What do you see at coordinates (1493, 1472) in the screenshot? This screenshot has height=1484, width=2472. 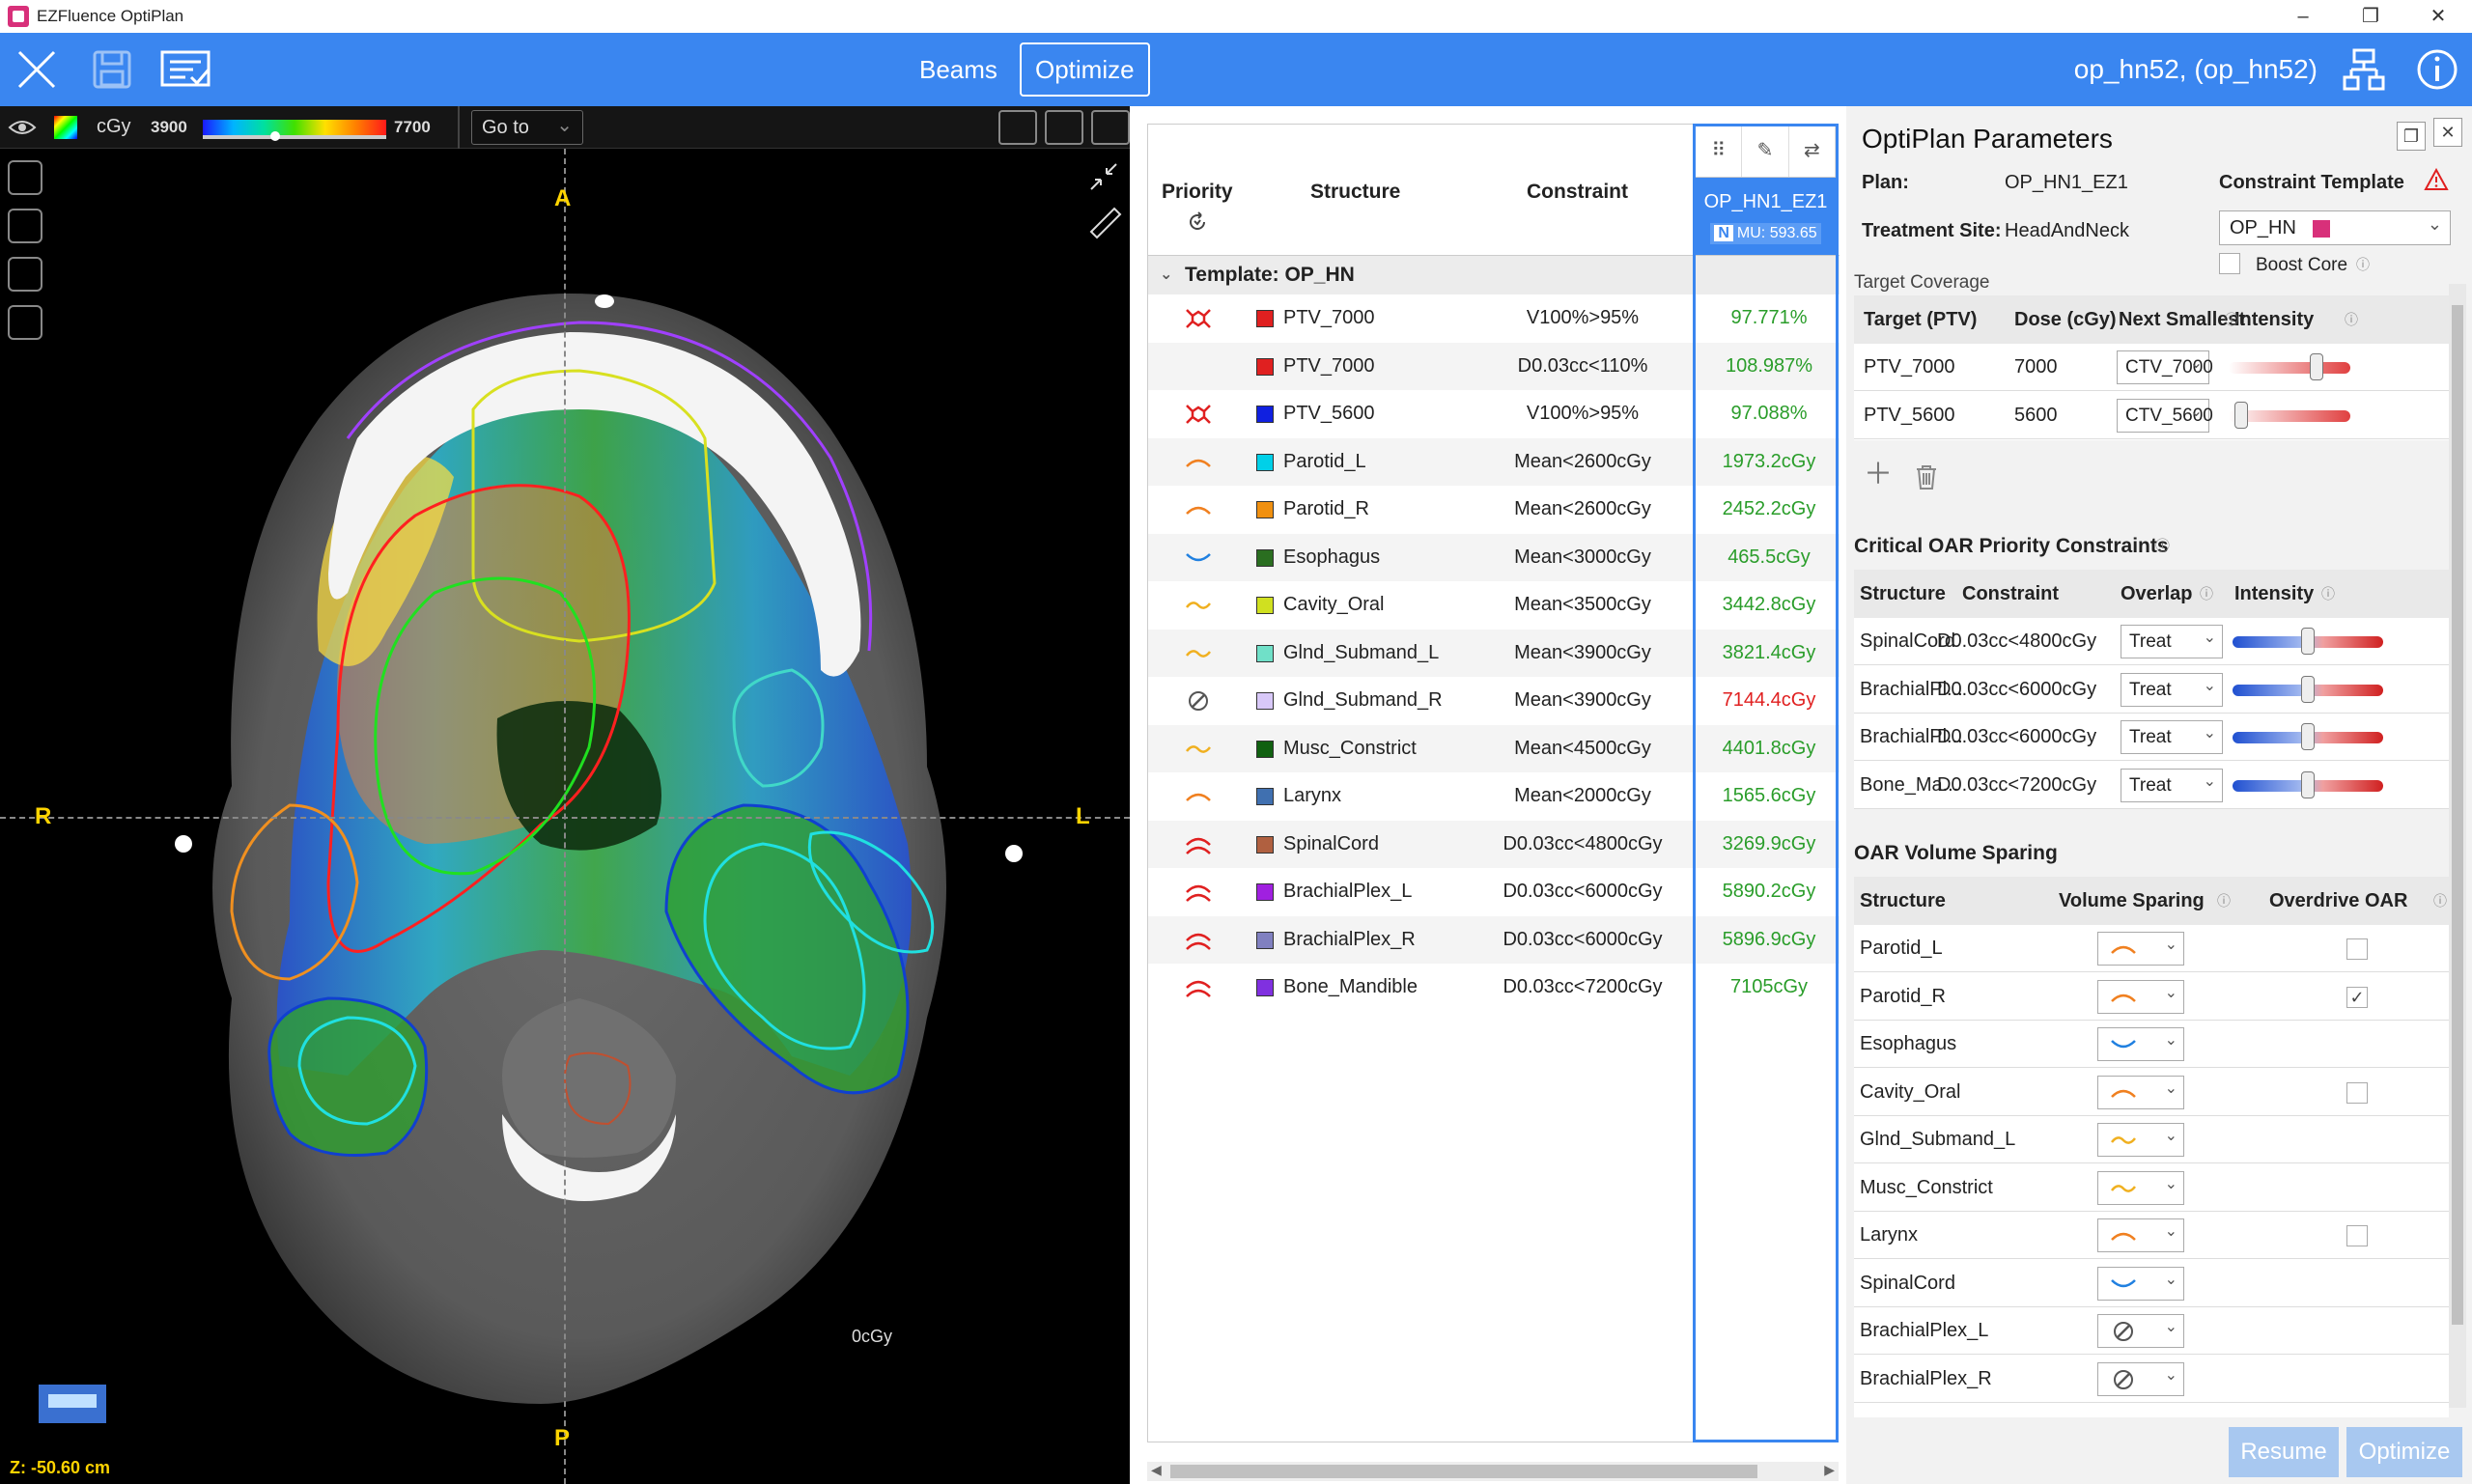 I see `constraint-table-hscroll: ◀ ▶` at bounding box center [1493, 1472].